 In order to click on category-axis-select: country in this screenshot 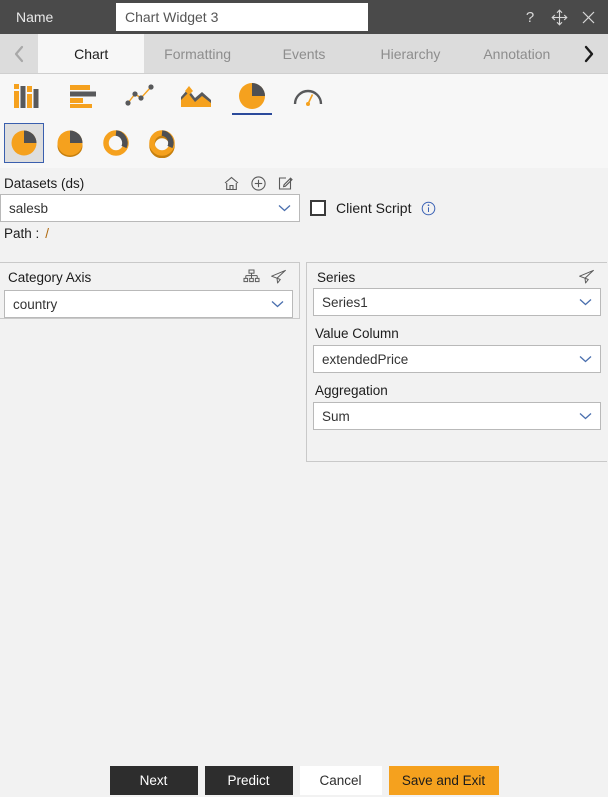, I will do `click(148, 304)`.